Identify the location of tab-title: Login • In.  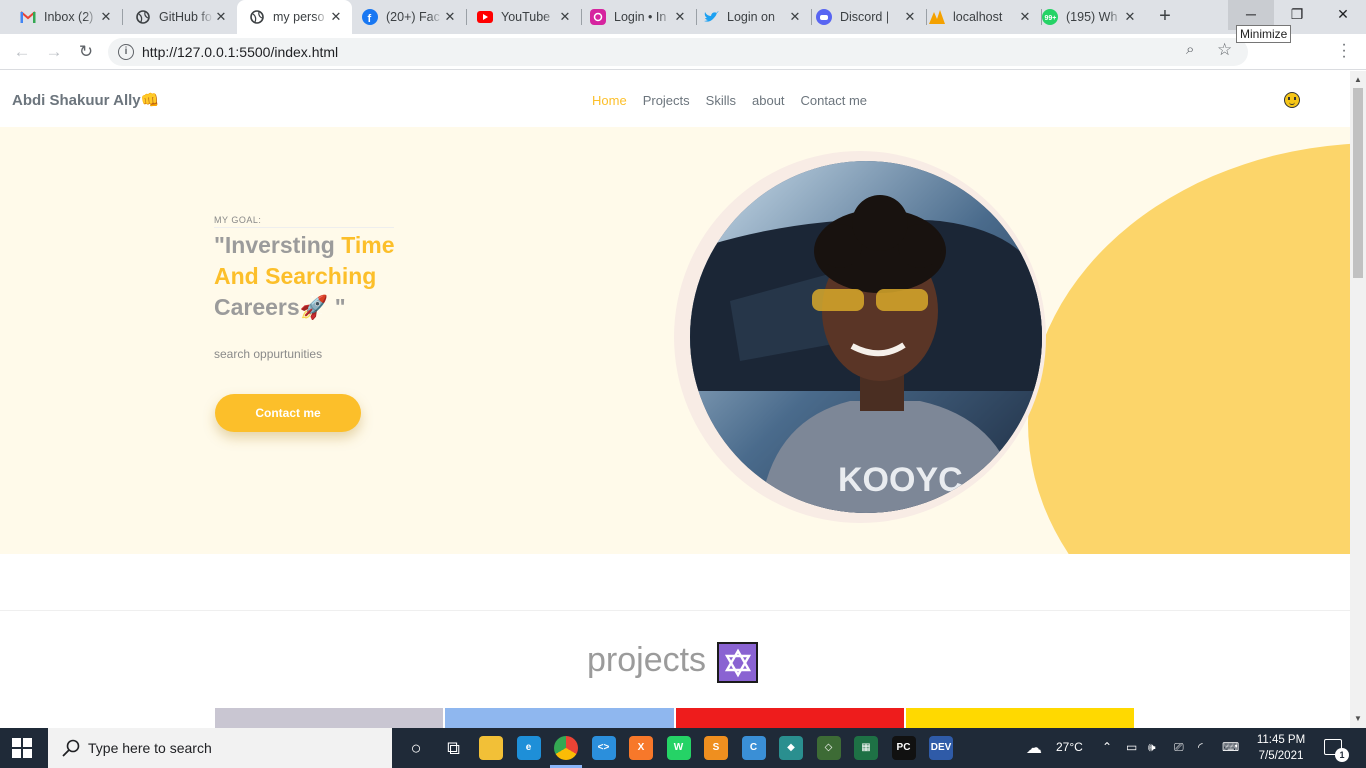
(640, 17).